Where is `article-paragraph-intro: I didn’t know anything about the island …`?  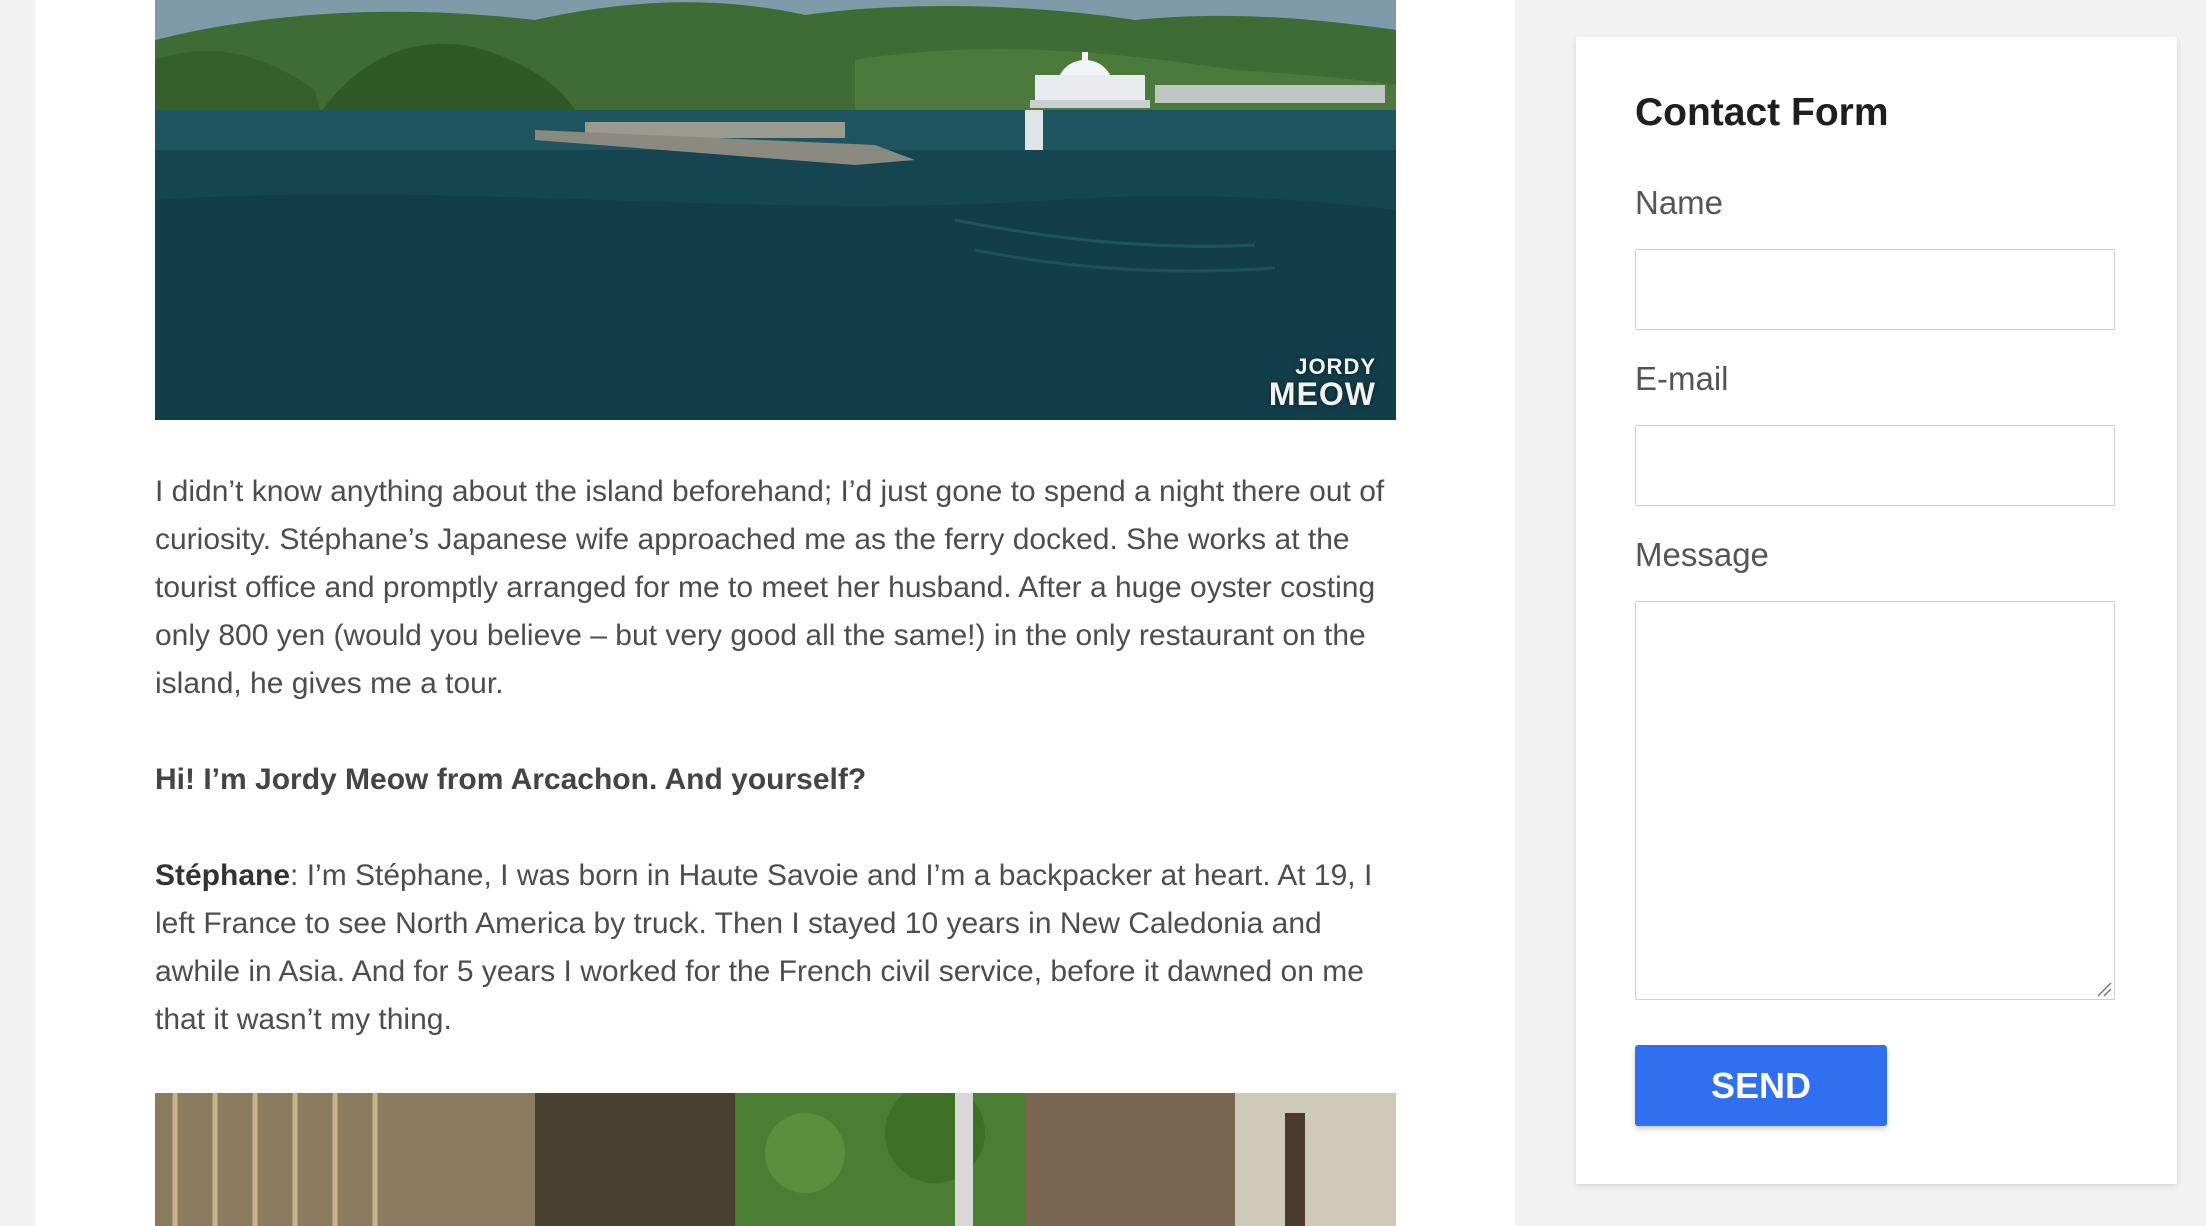 article-paragraph-intro: I didn’t know anything about the island … is located at coordinates (770, 587).